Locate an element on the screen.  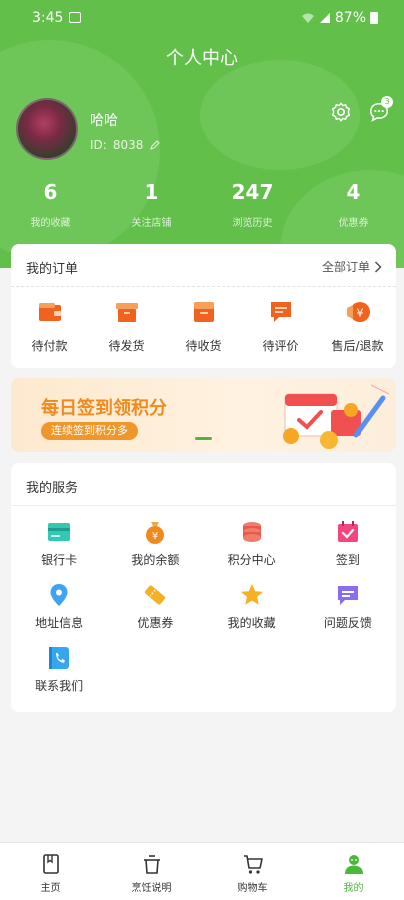
daily-checkin-banner: 每日签到领积分 连续签到积分多 is located at coordinates (203, 415).